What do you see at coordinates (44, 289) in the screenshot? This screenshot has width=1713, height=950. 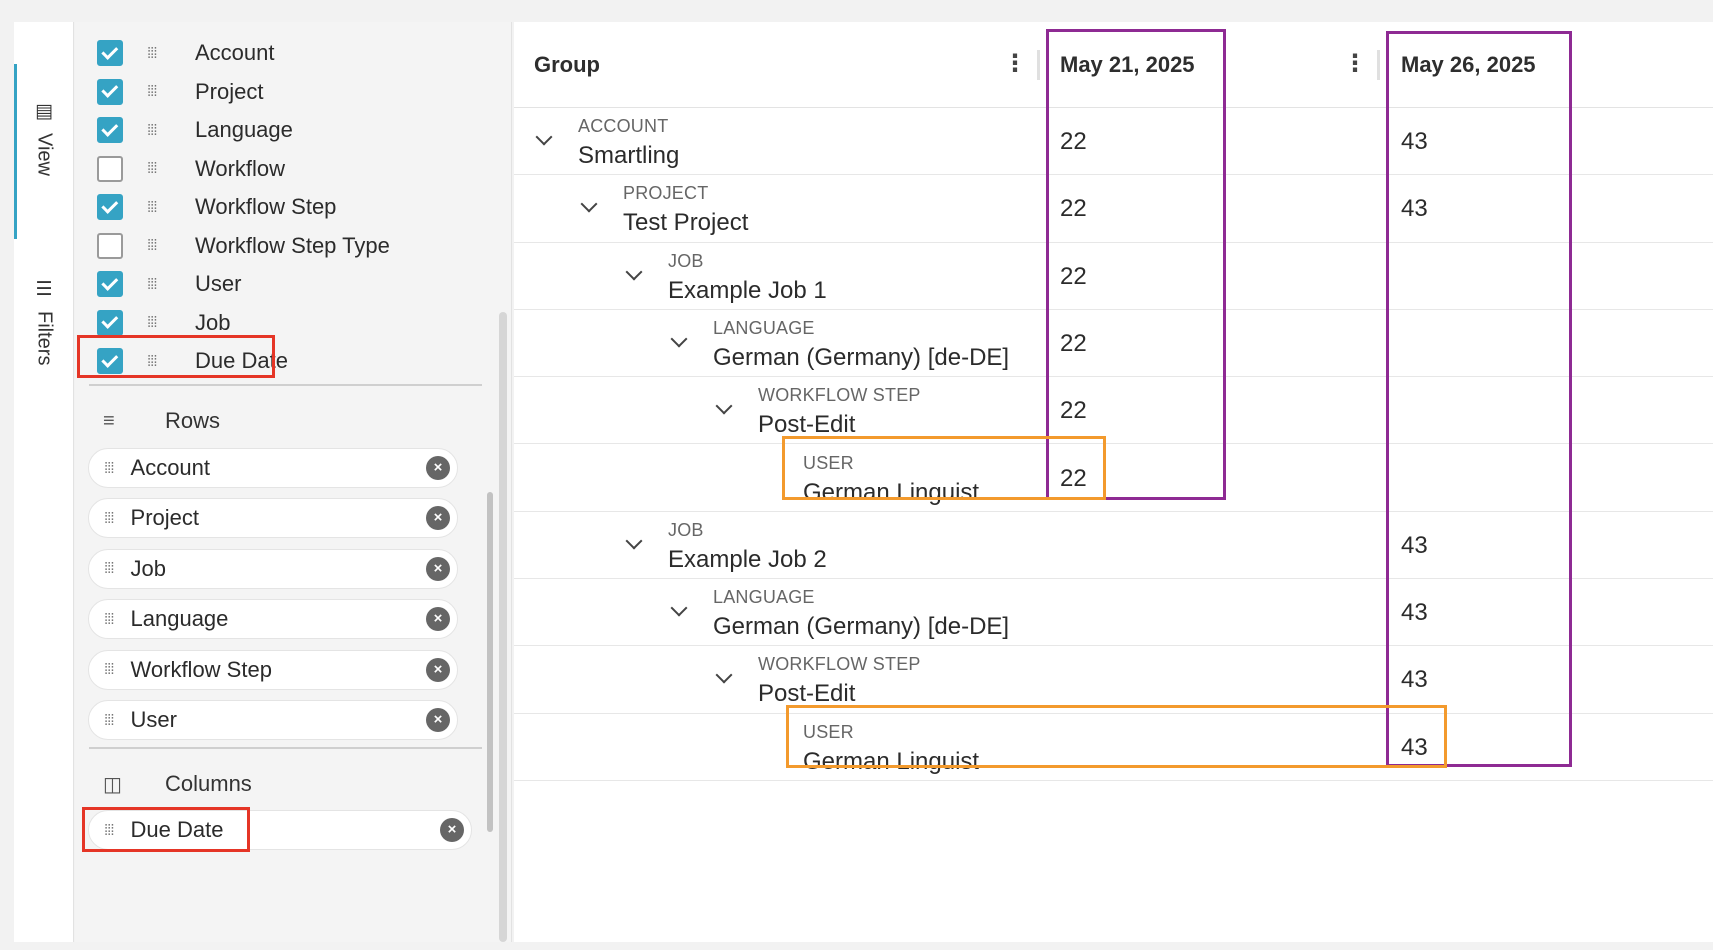 I see `menu-icon: ☰` at bounding box center [44, 289].